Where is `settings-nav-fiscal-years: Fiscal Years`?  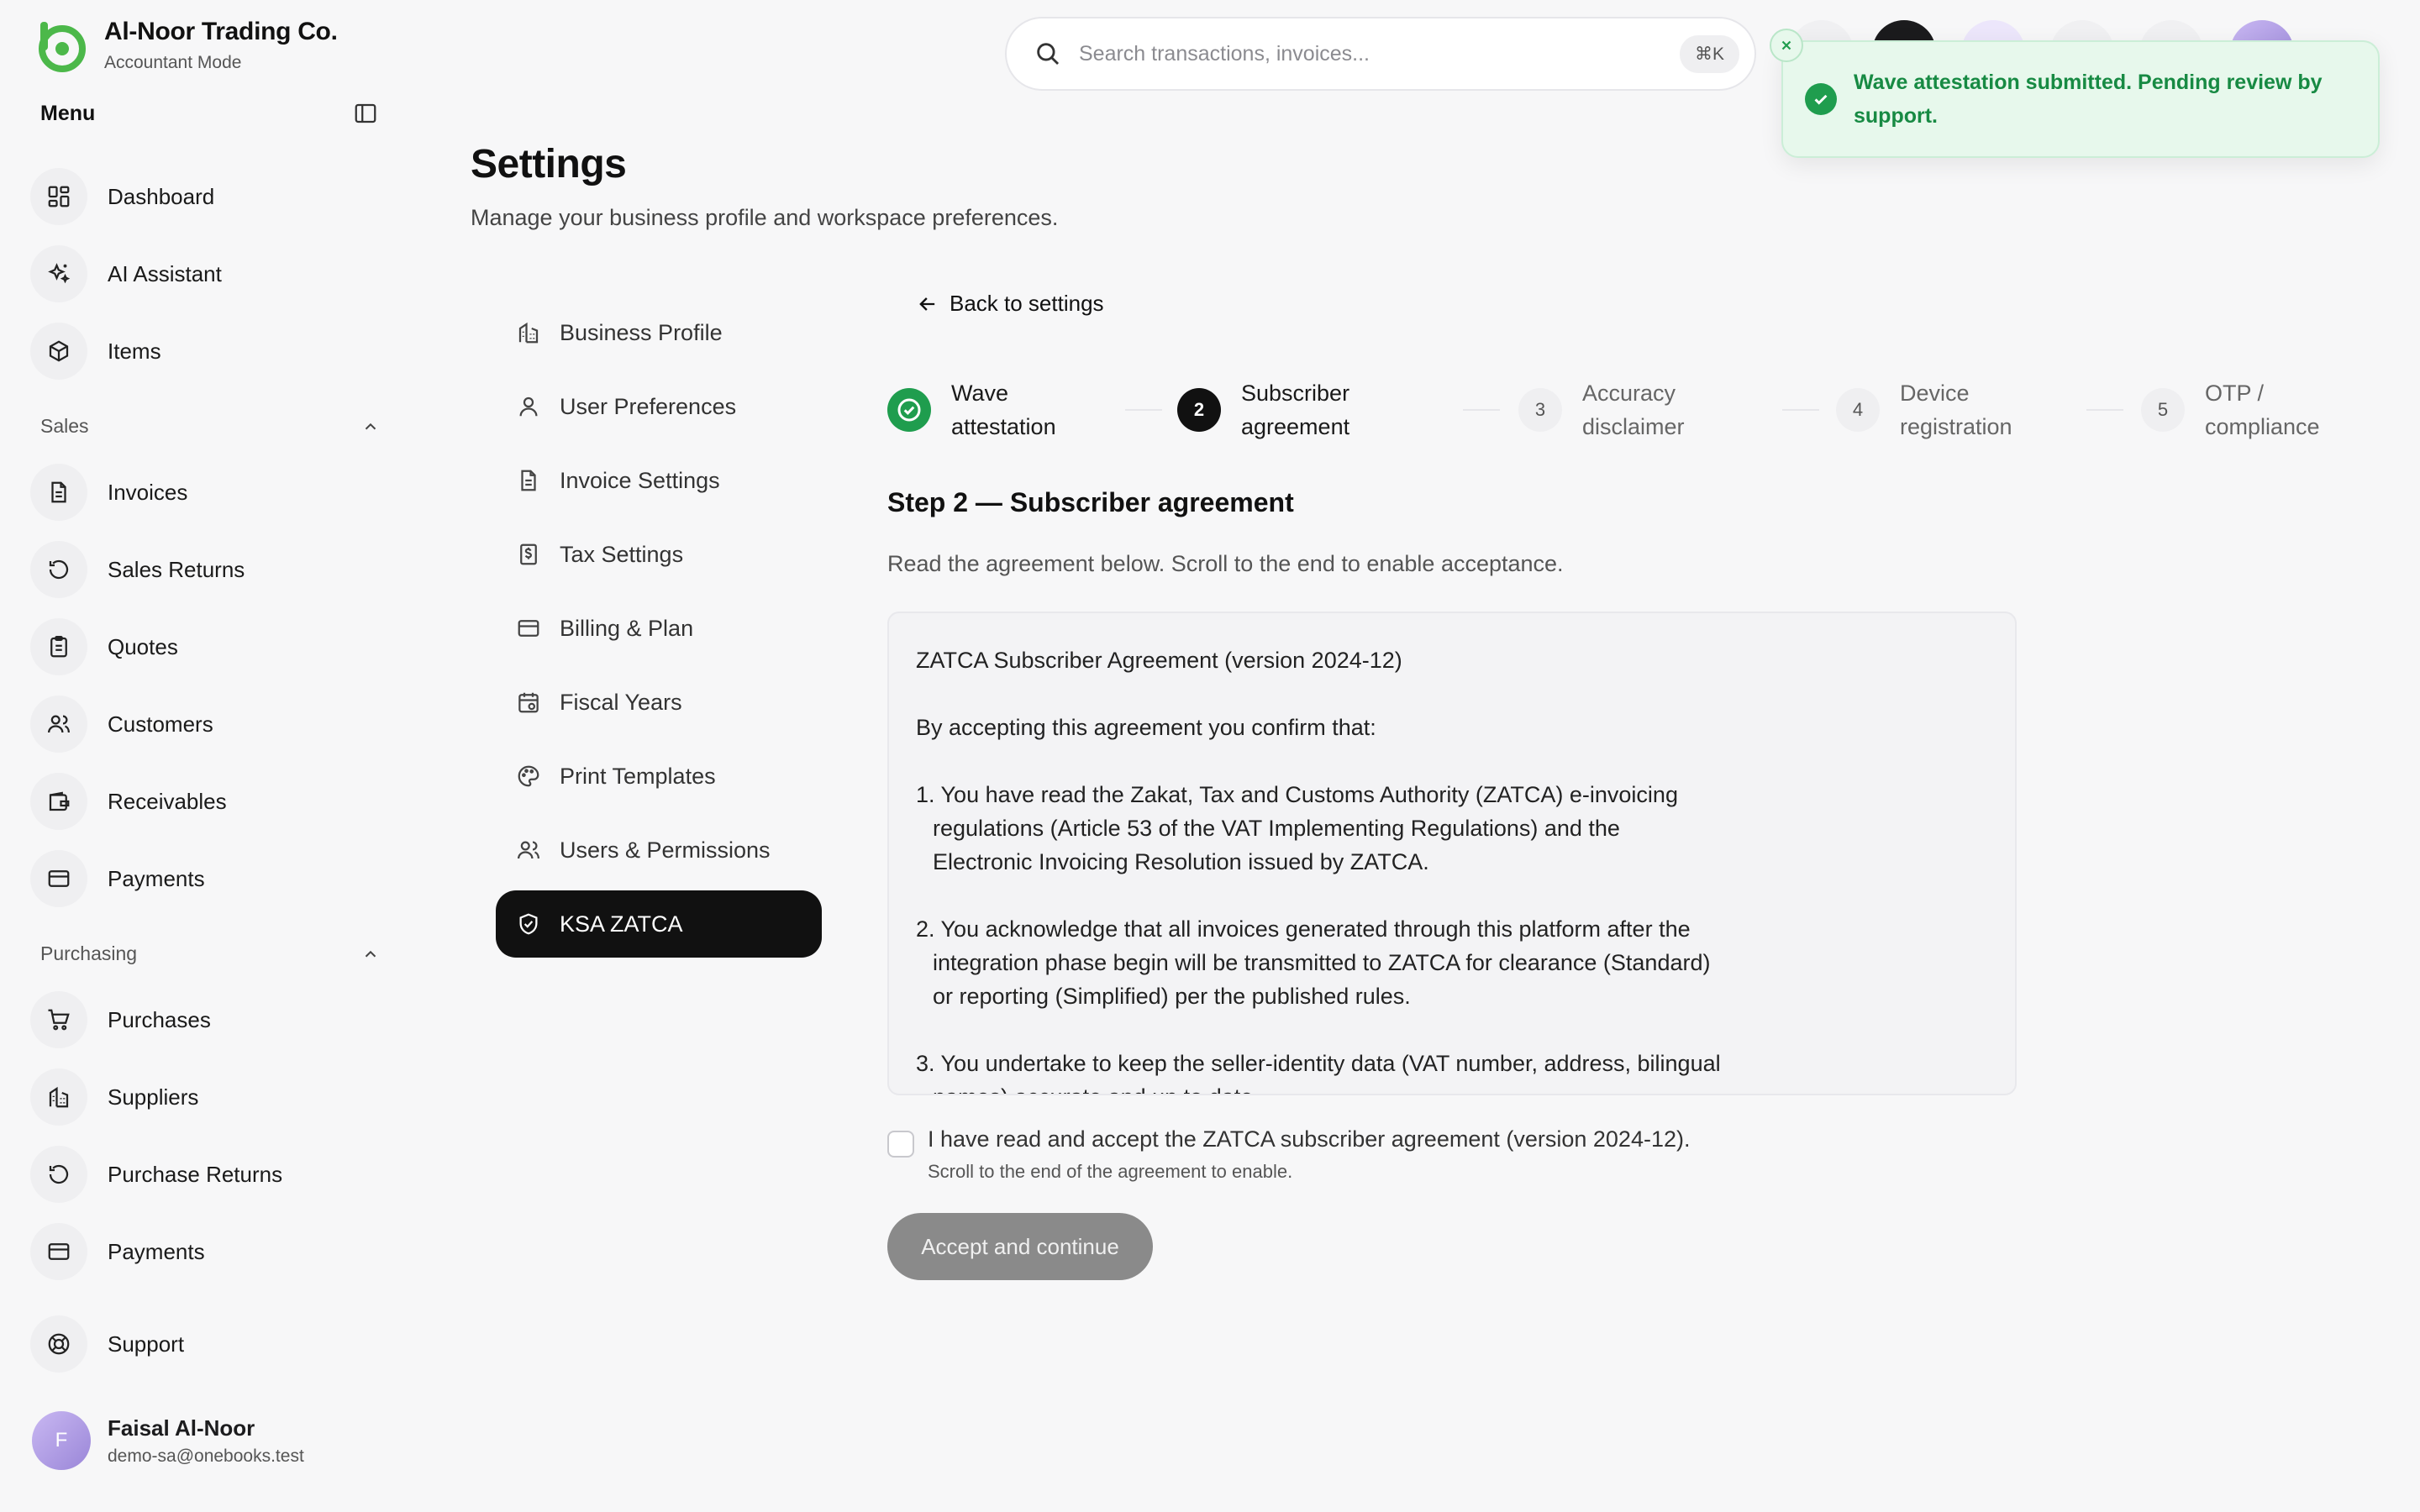 settings-nav-fiscal-years: Fiscal Years is located at coordinates (659, 702).